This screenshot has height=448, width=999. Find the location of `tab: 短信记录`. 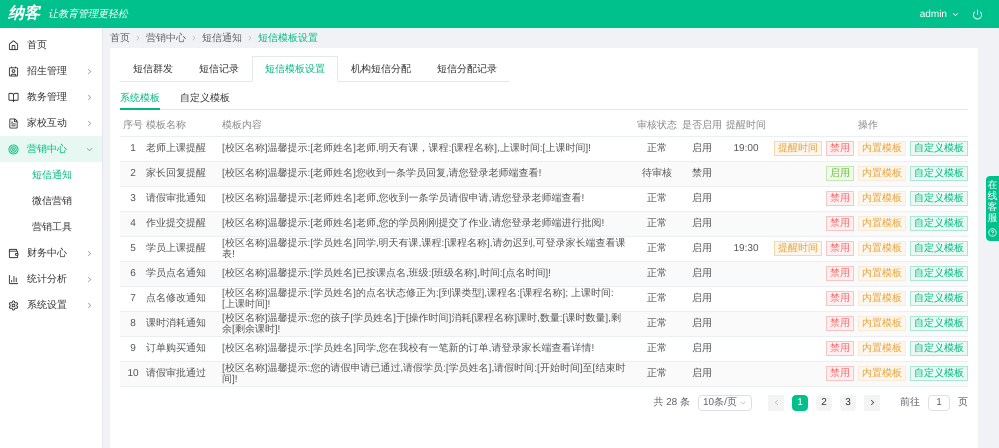

tab: 短信记录 is located at coordinates (219, 69).